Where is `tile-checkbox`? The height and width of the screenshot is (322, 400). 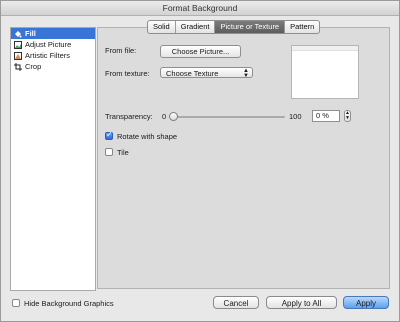 tile-checkbox is located at coordinates (109, 152).